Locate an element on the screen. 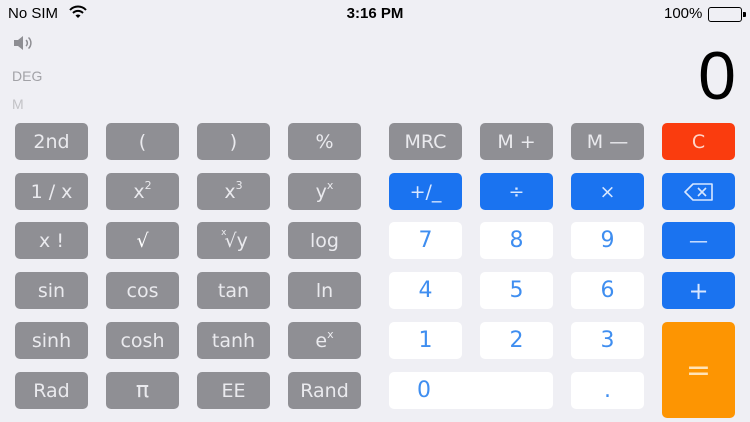 The height and width of the screenshot is (422, 750). battery-icon is located at coordinates (727, 14).